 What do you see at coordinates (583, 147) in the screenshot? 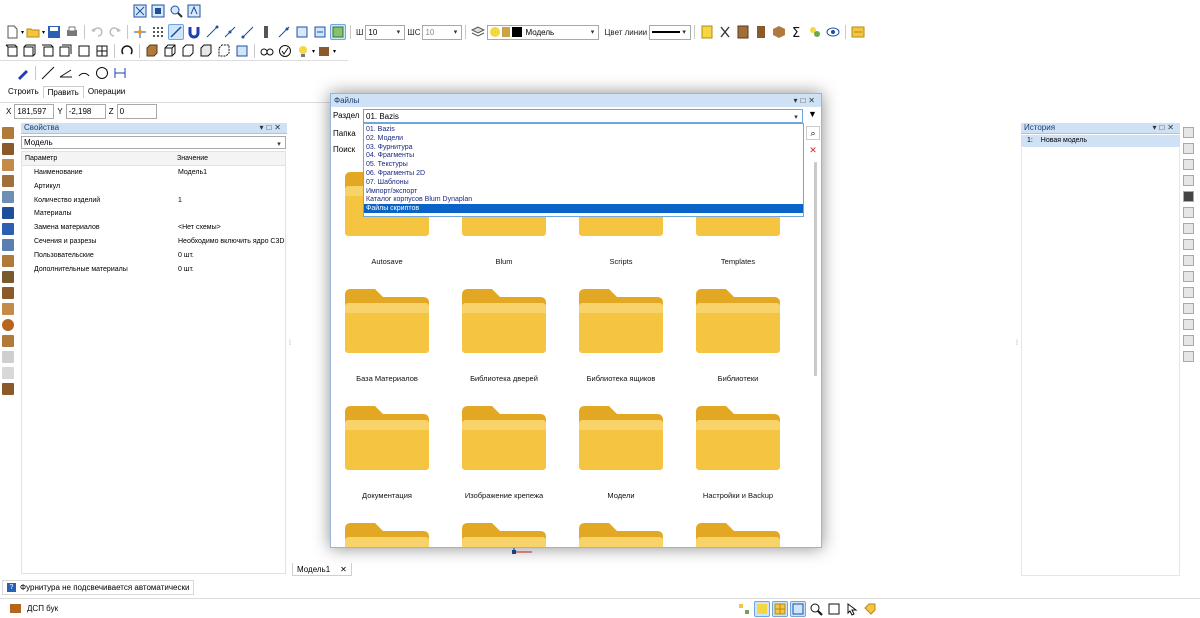
I see `section-option: 03. Фурнитура` at bounding box center [583, 147].